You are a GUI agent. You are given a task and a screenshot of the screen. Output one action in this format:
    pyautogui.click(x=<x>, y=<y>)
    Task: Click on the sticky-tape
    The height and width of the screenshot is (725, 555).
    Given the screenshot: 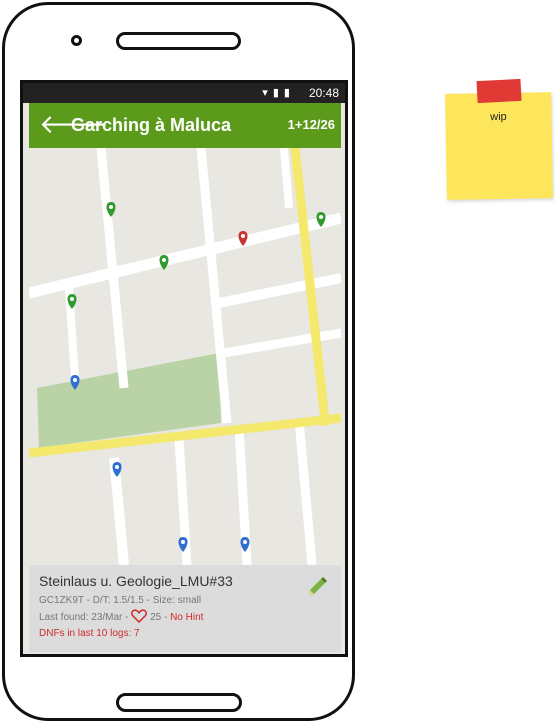 What is the action you would take?
    pyautogui.click(x=499, y=91)
    